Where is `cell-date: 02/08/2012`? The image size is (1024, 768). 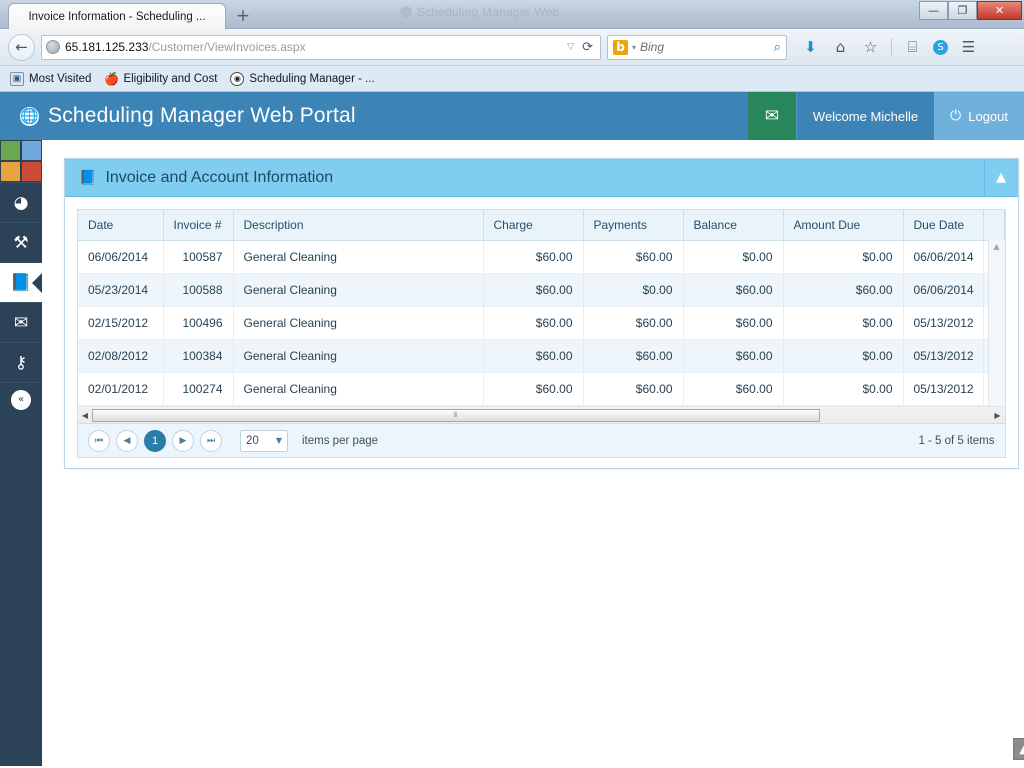 cell-date: 02/08/2012 is located at coordinates (121, 356).